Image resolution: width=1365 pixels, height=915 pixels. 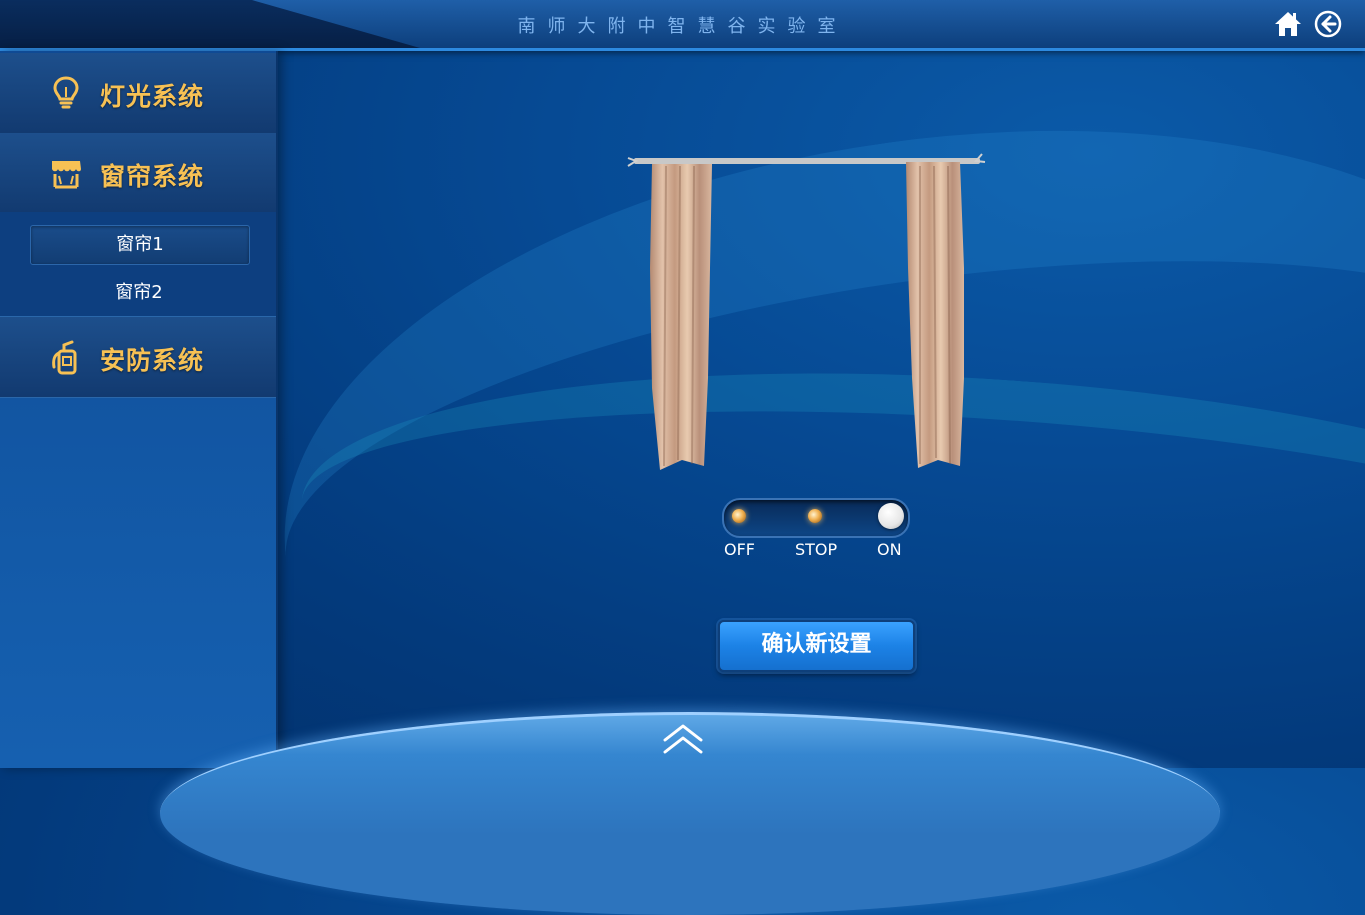 What do you see at coordinates (152, 96) in the screenshot?
I see `sidebar-item-label: 灯光系统` at bounding box center [152, 96].